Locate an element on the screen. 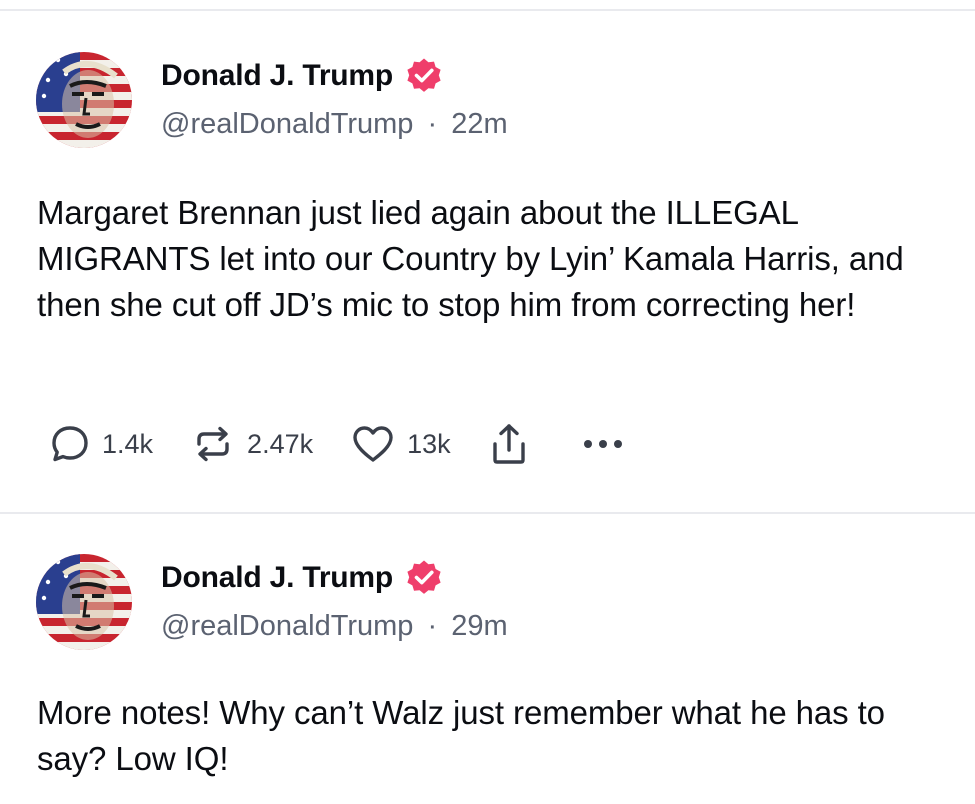 This screenshot has width=975, height=804. heart-icon is located at coordinates (373, 444).